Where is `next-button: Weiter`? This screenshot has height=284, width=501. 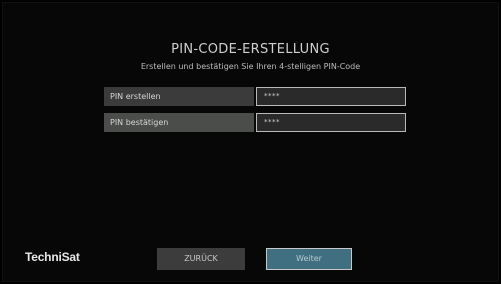
next-button: Weiter is located at coordinates (309, 259).